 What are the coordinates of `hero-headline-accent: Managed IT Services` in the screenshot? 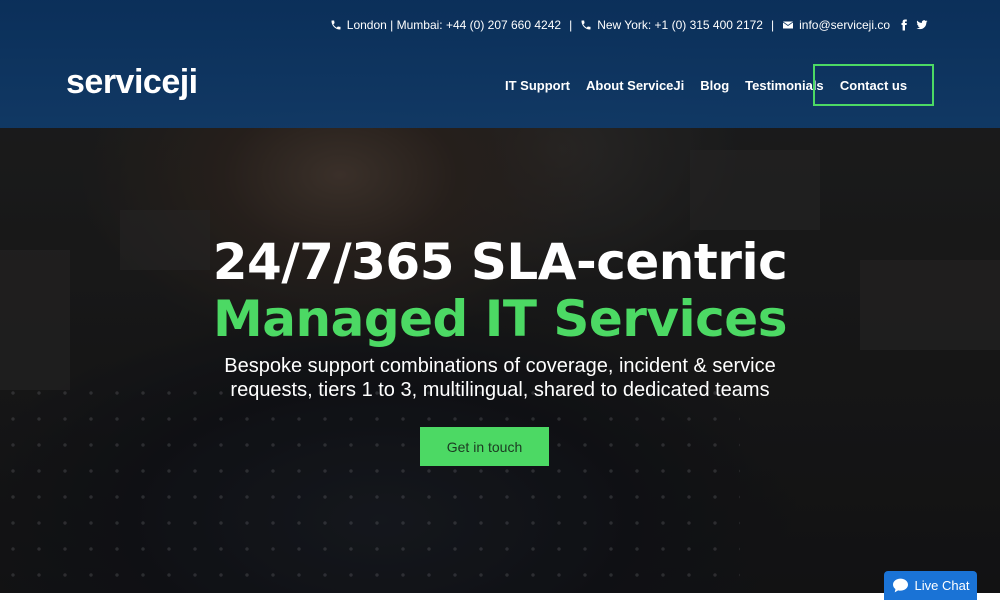 It's located at (500, 319).